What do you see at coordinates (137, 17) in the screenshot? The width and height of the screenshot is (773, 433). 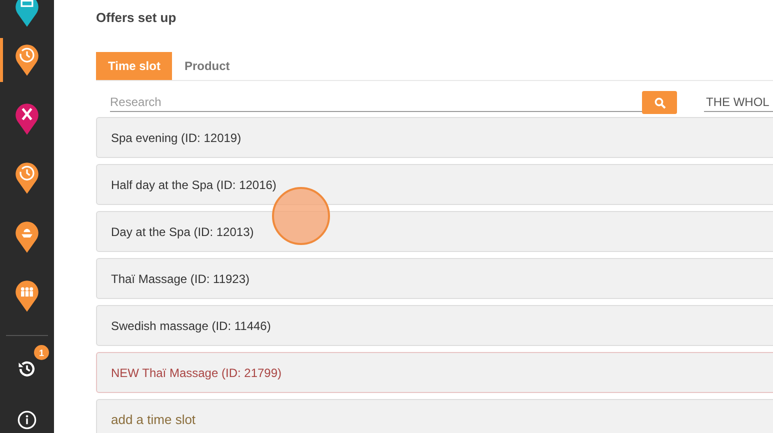 I see `page-title: Offers set up` at bounding box center [137, 17].